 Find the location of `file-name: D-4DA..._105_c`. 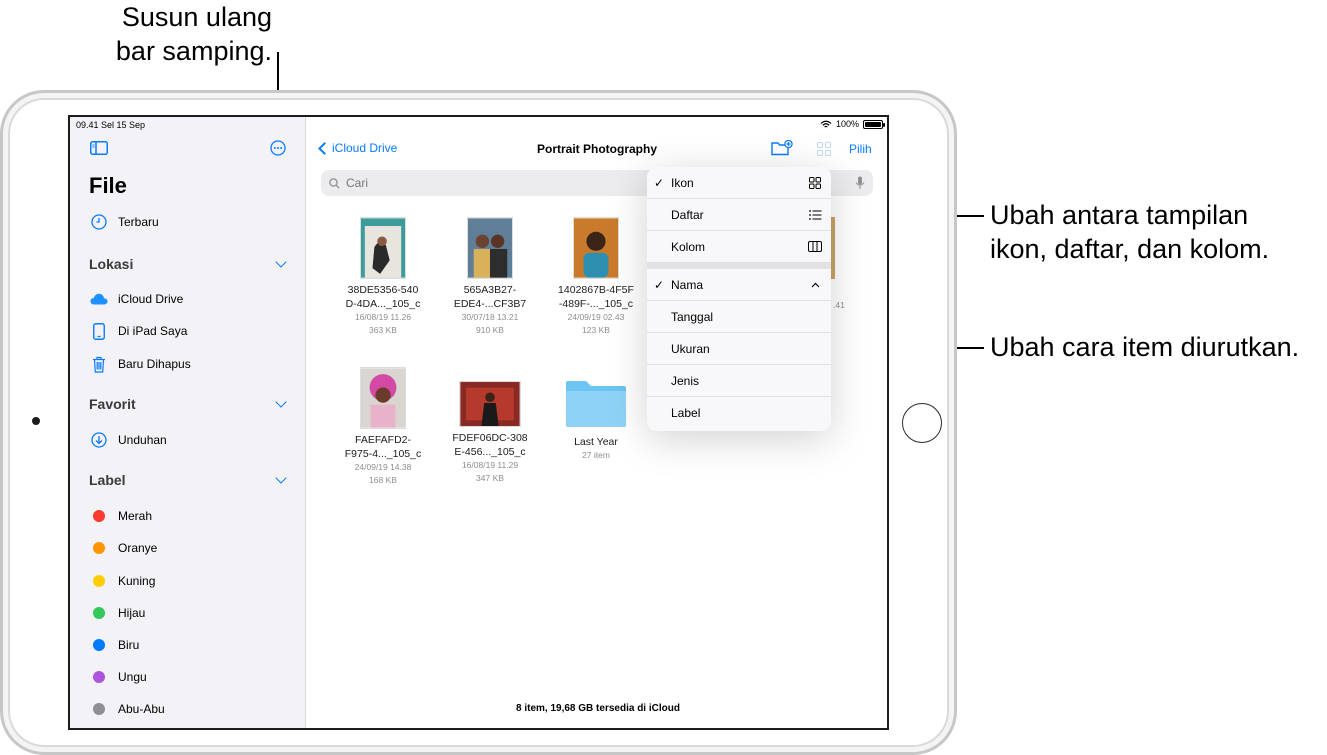

file-name: D-4DA..._105_c is located at coordinates (383, 304).